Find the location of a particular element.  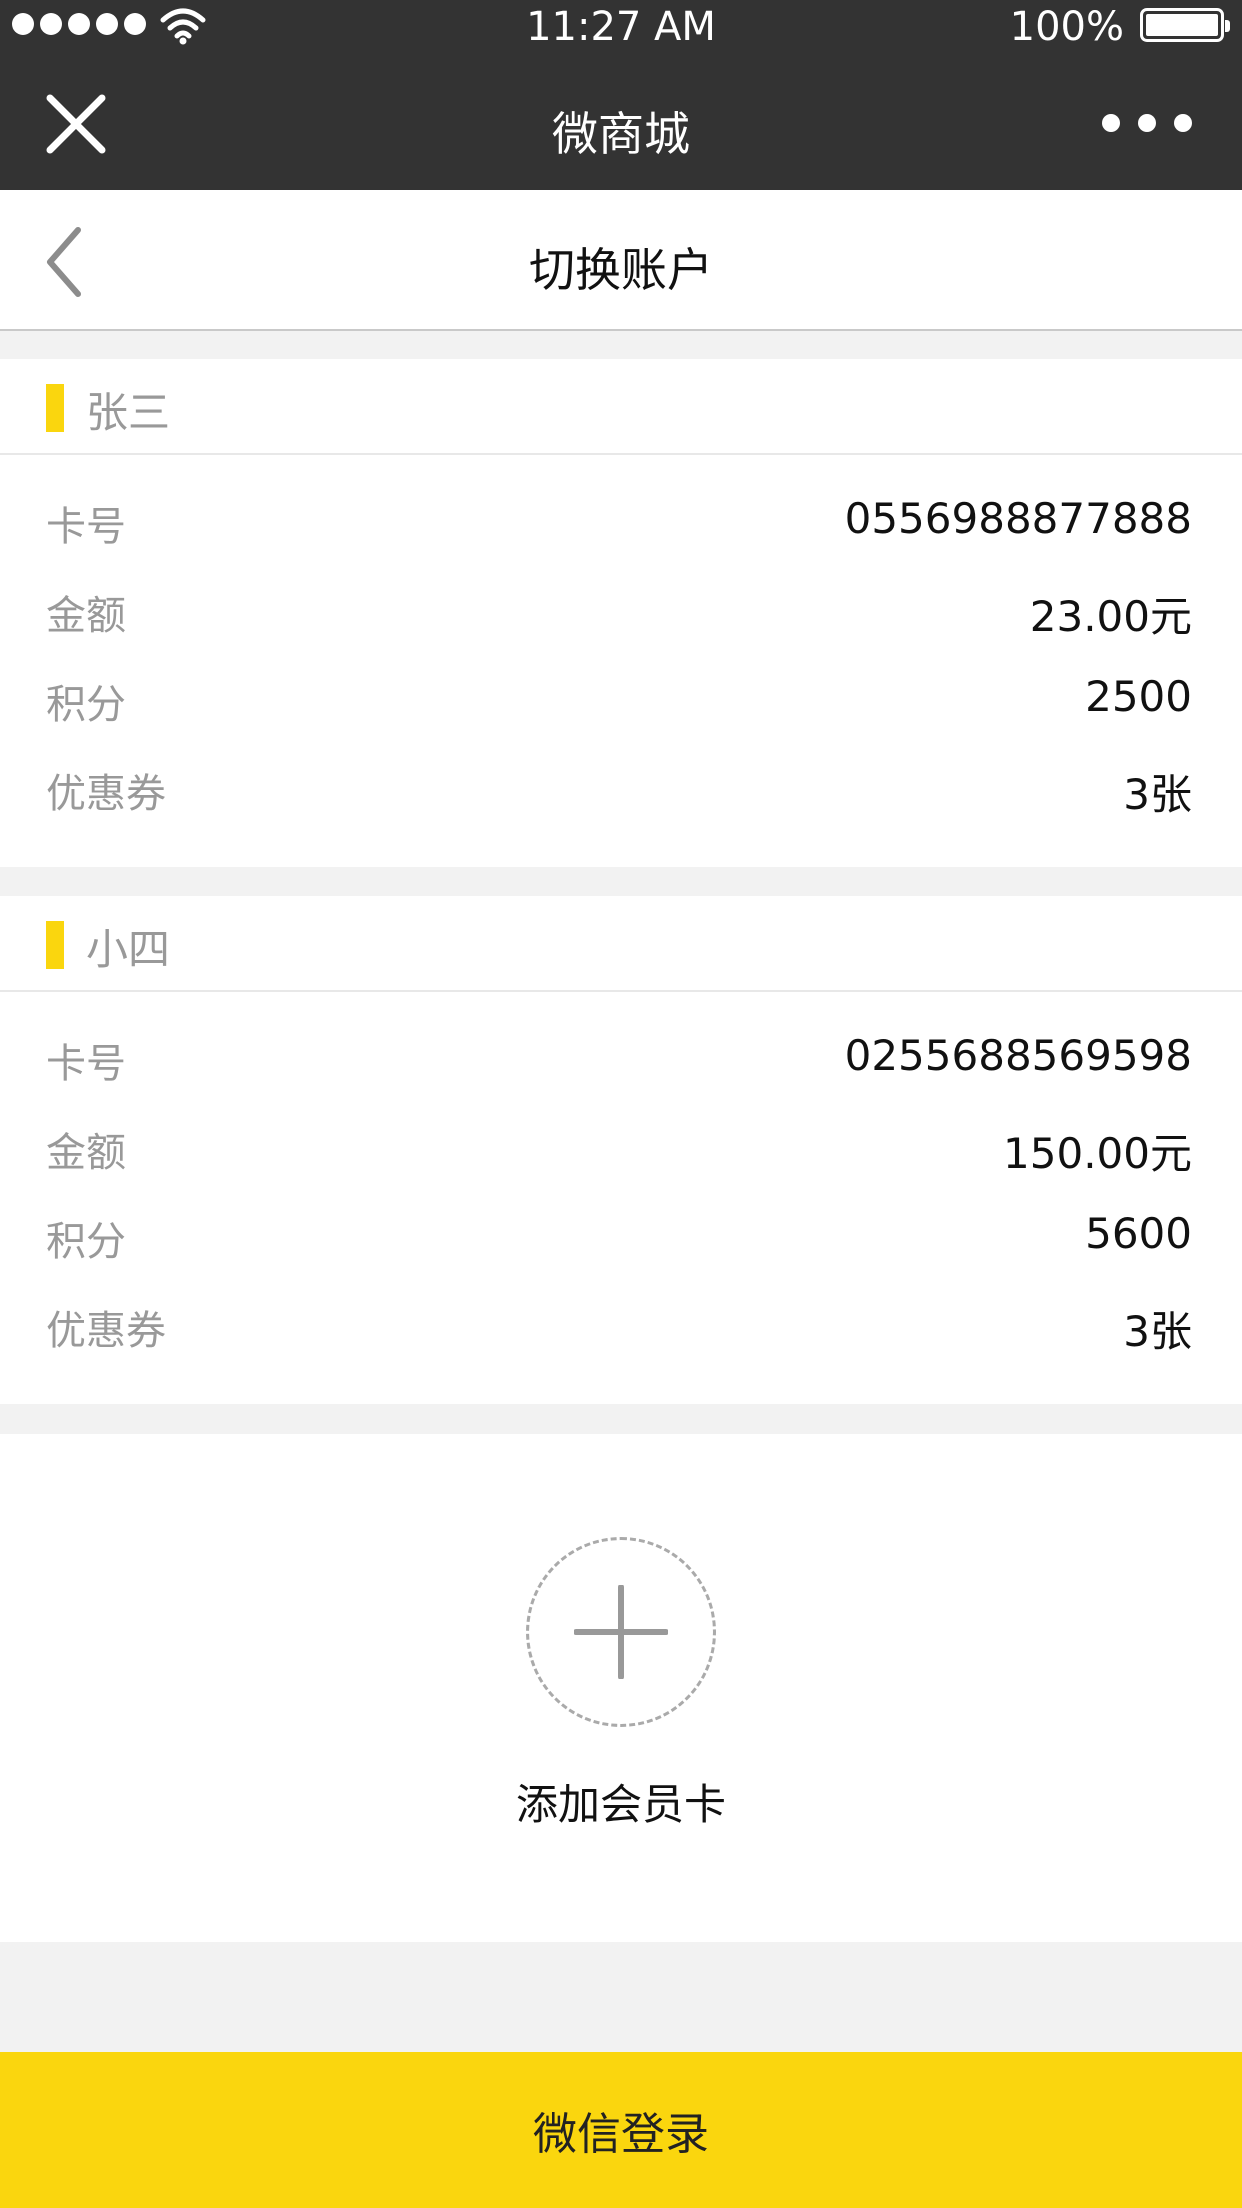

app-title-bar: 微商城 is located at coordinates (621, 121).